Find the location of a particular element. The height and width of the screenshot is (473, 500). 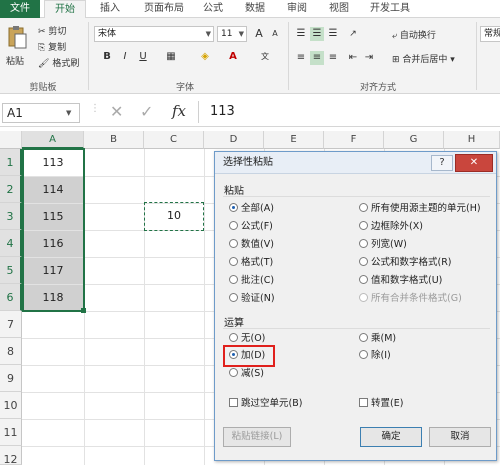

fill-handle is located at coordinates (83, 310).